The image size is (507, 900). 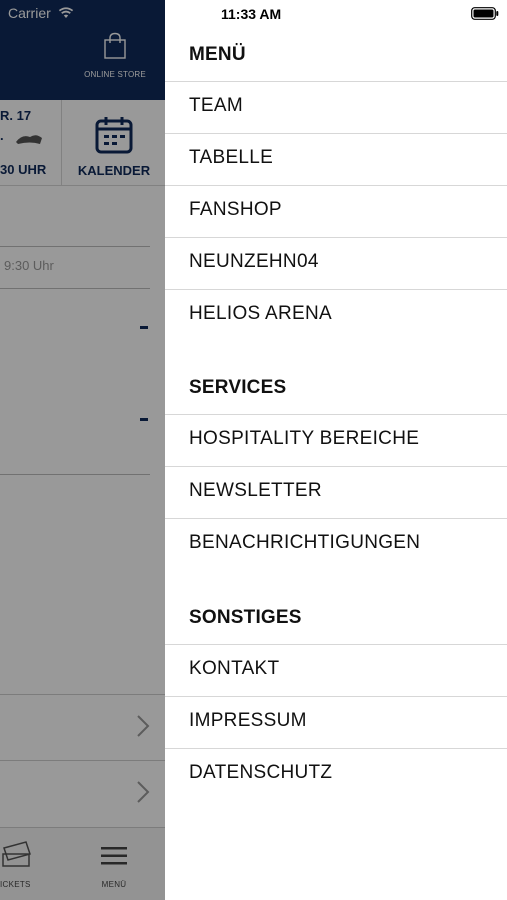 What do you see at coordinates (251, 14) in the screenshot?
I see `status-time: 11:33 AM` at bounding box center [251, 14].